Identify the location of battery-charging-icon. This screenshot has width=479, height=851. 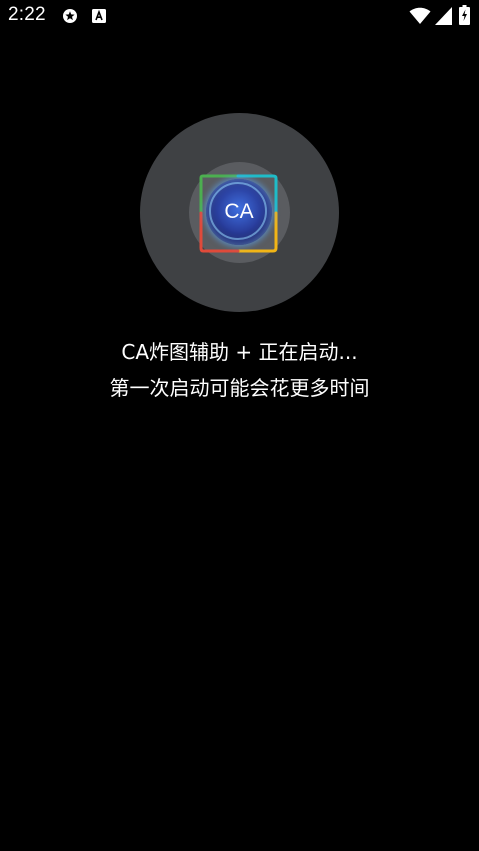
(464, 15).